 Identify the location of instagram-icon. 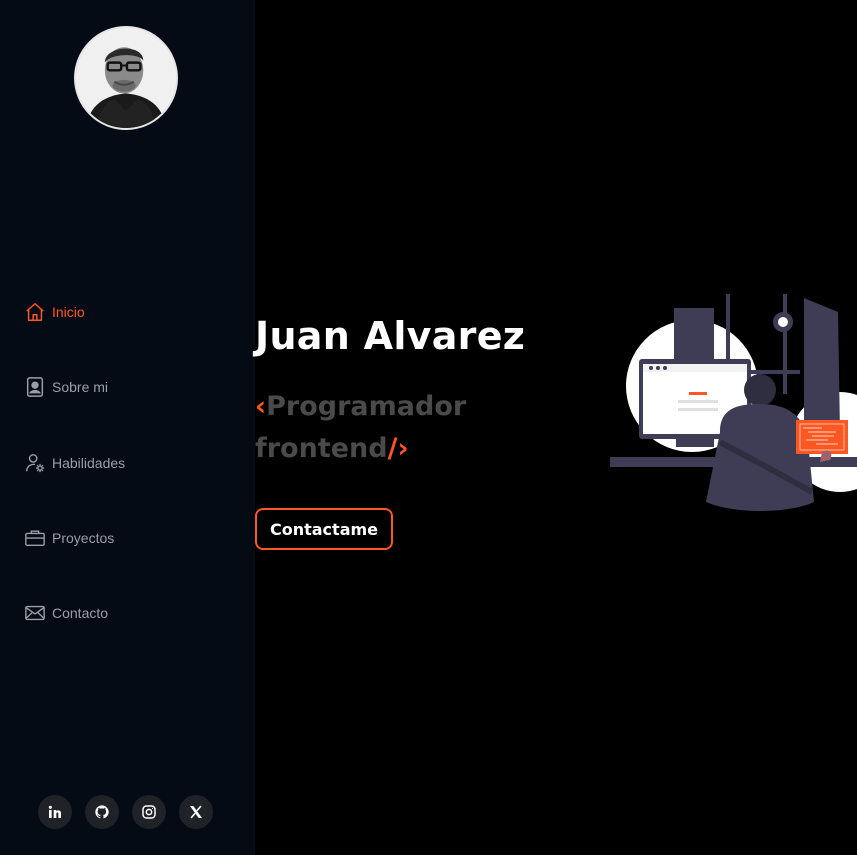
(149, 812).